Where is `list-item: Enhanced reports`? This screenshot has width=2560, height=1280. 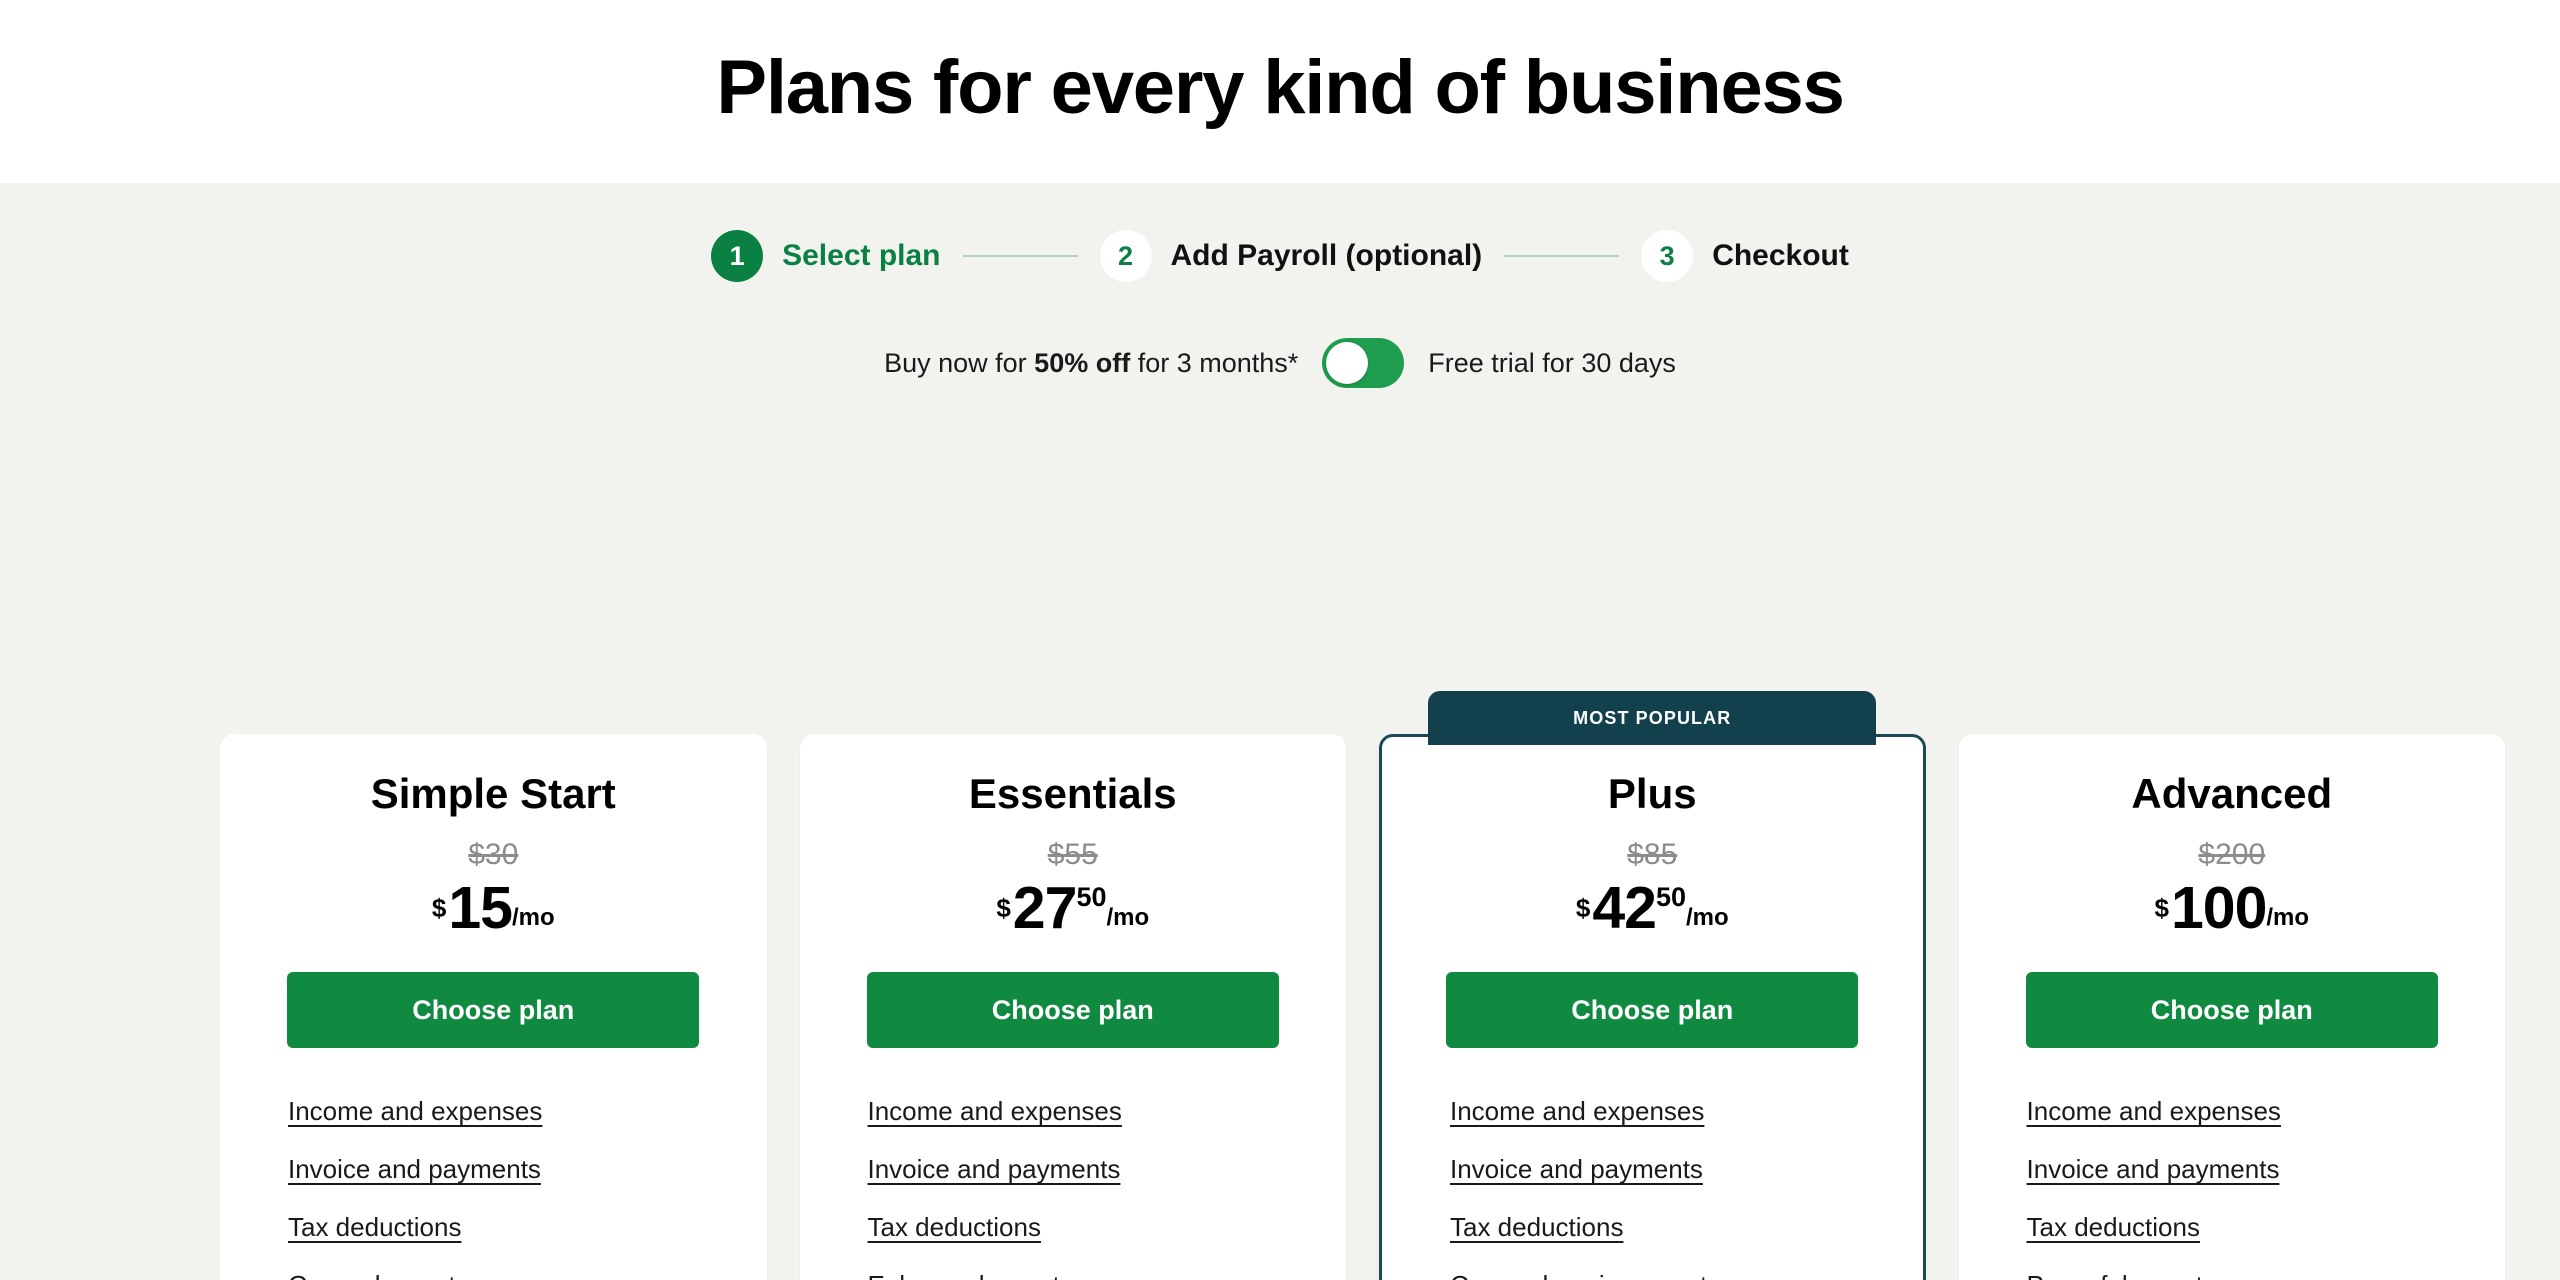 list-item: Enhanced reports is located at coordinates (1107, 1275).